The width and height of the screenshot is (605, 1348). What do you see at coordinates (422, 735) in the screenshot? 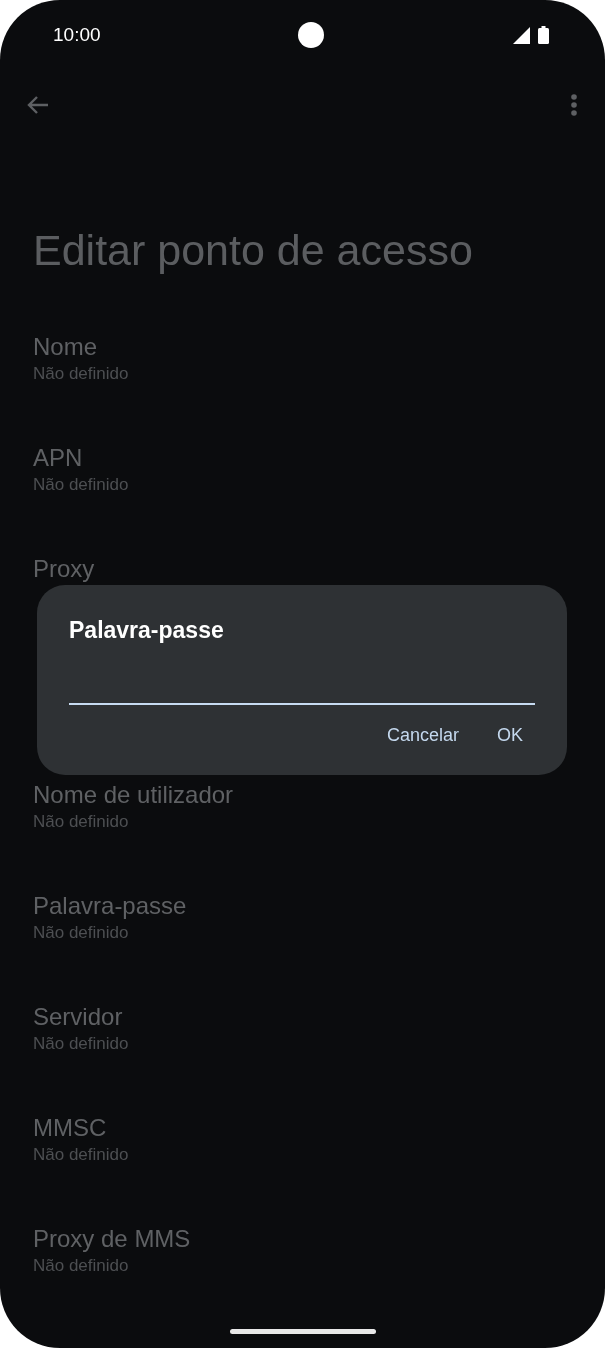
I see `dialog-button: Cancelar` at bounding box center [422, 735].